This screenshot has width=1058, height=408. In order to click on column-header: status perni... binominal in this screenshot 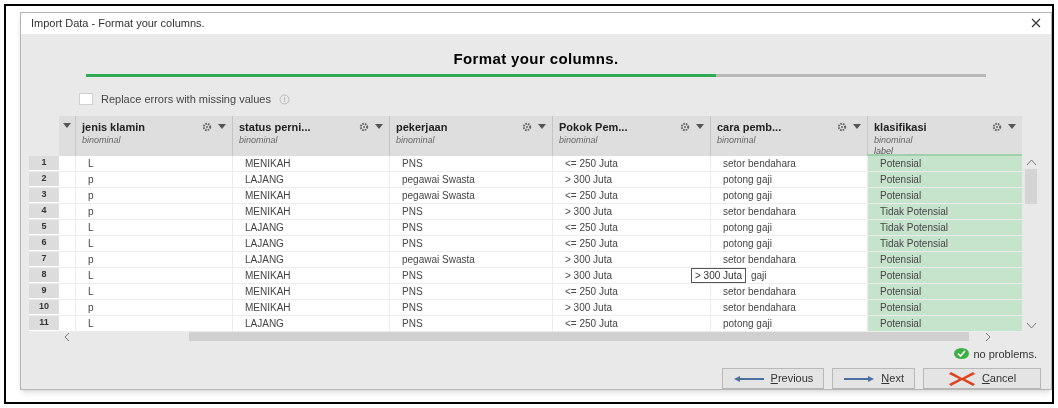, I will do `click(310, 135)`.